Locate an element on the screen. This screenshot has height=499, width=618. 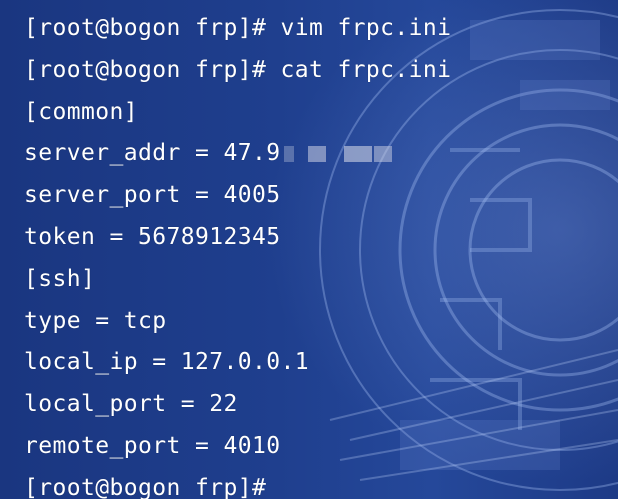
server-addr-text: server_addr = 47.9 is located at coordinates (152, 153).